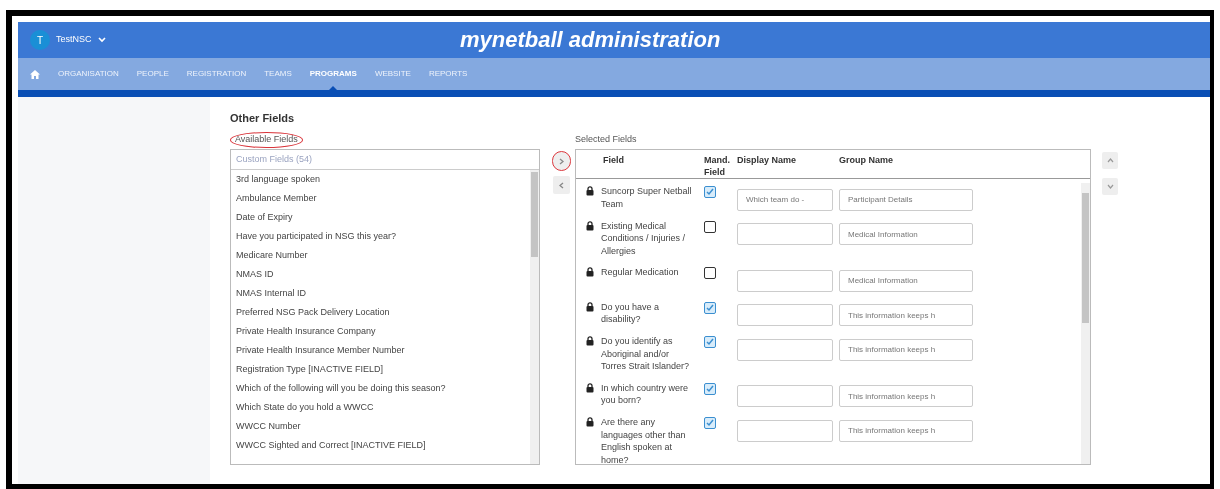 This screenshot has width=1220, height=489. I want to click on remove-button, so click(561, 185).